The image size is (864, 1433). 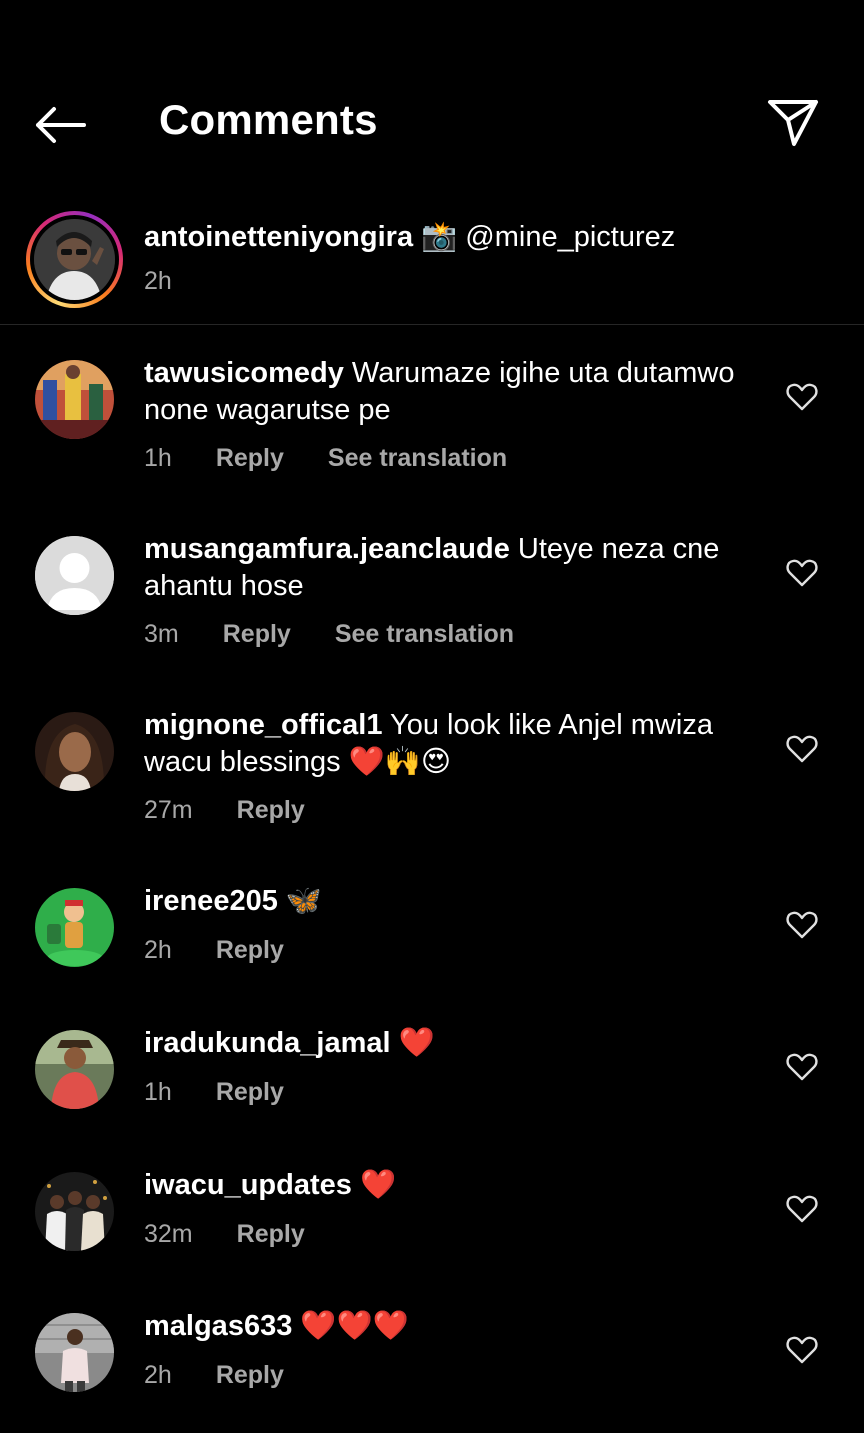 I want to click on comment-meta: 1h Reply, so click(x=236, y=1092).